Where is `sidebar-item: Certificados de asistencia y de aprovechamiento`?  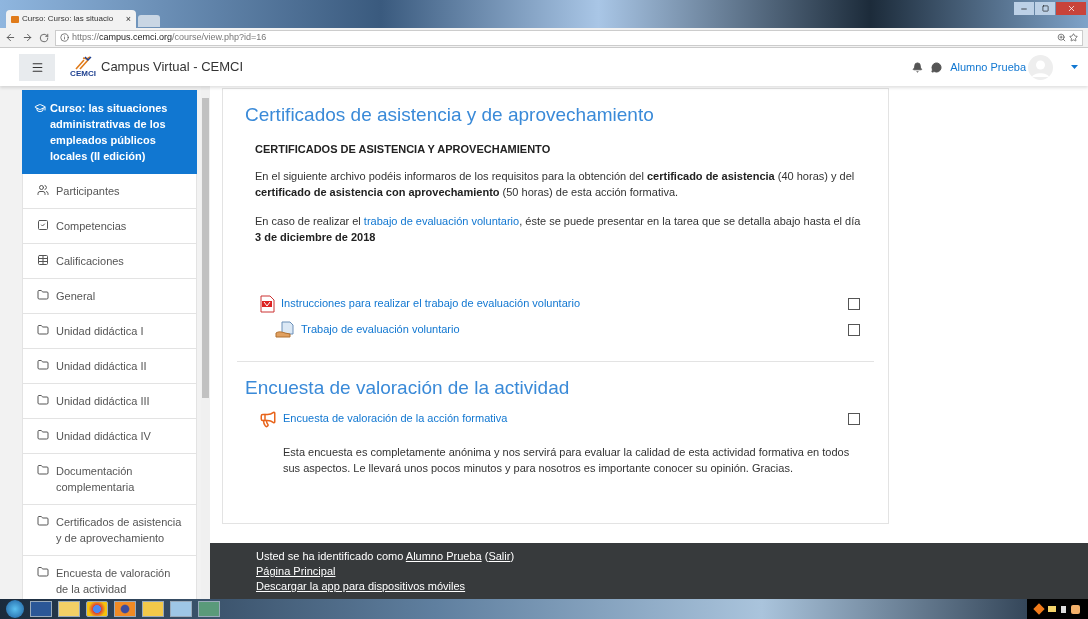 sidebar-item: Certificados de asistencia y de aprovechamiento is located at coordinates (109, 530).